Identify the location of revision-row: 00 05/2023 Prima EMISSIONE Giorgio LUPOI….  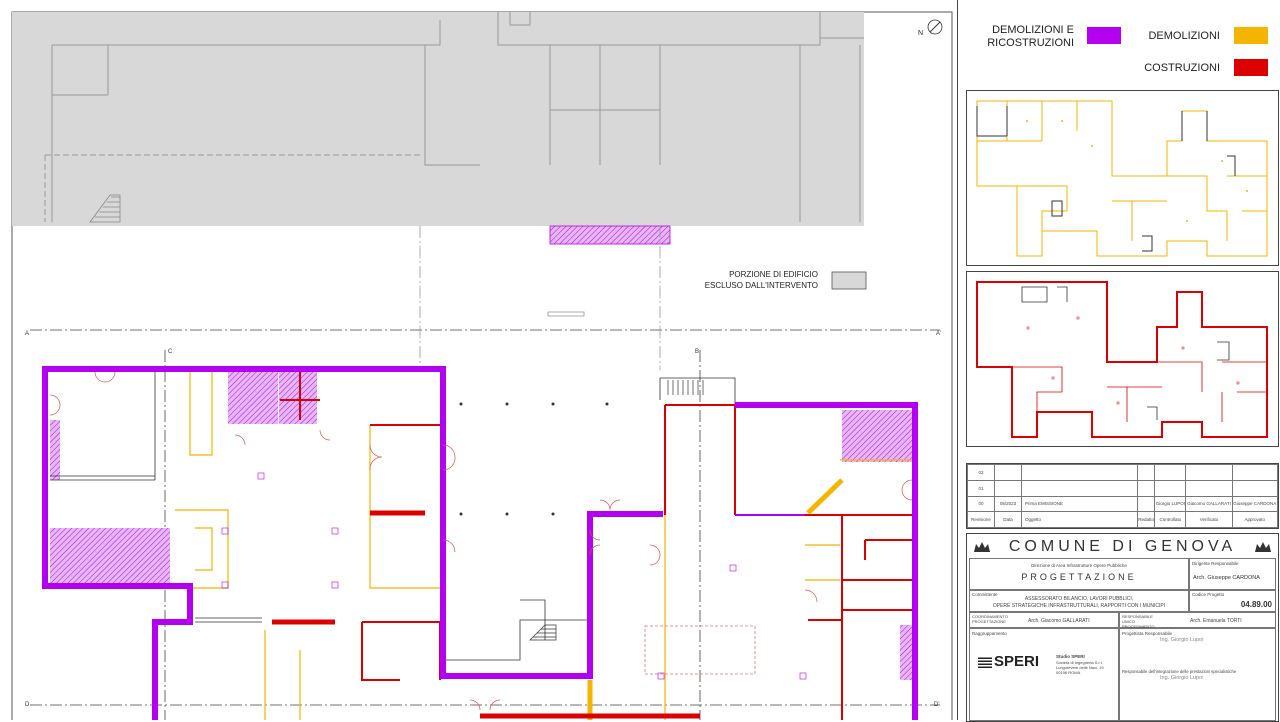
(1123, 504).